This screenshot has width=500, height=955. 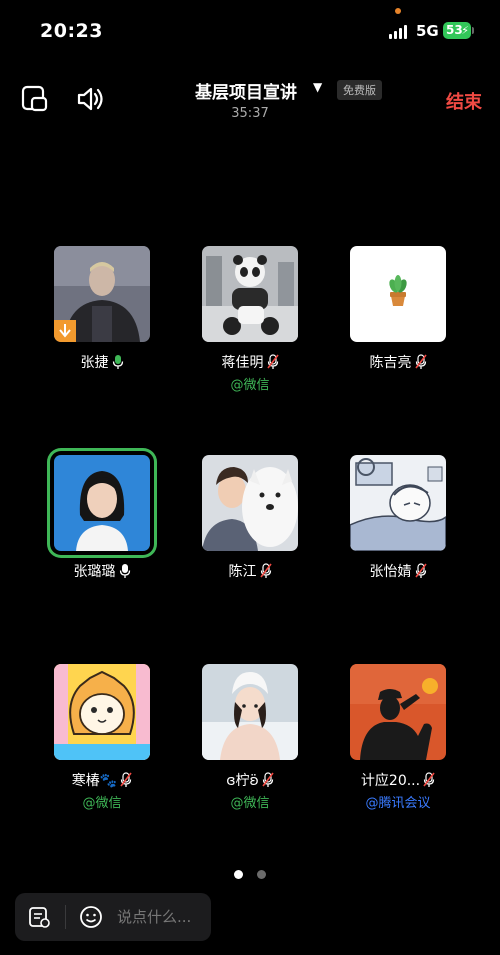 I want to click on participant-name-label: 张捷, so click(x=94, y=363).